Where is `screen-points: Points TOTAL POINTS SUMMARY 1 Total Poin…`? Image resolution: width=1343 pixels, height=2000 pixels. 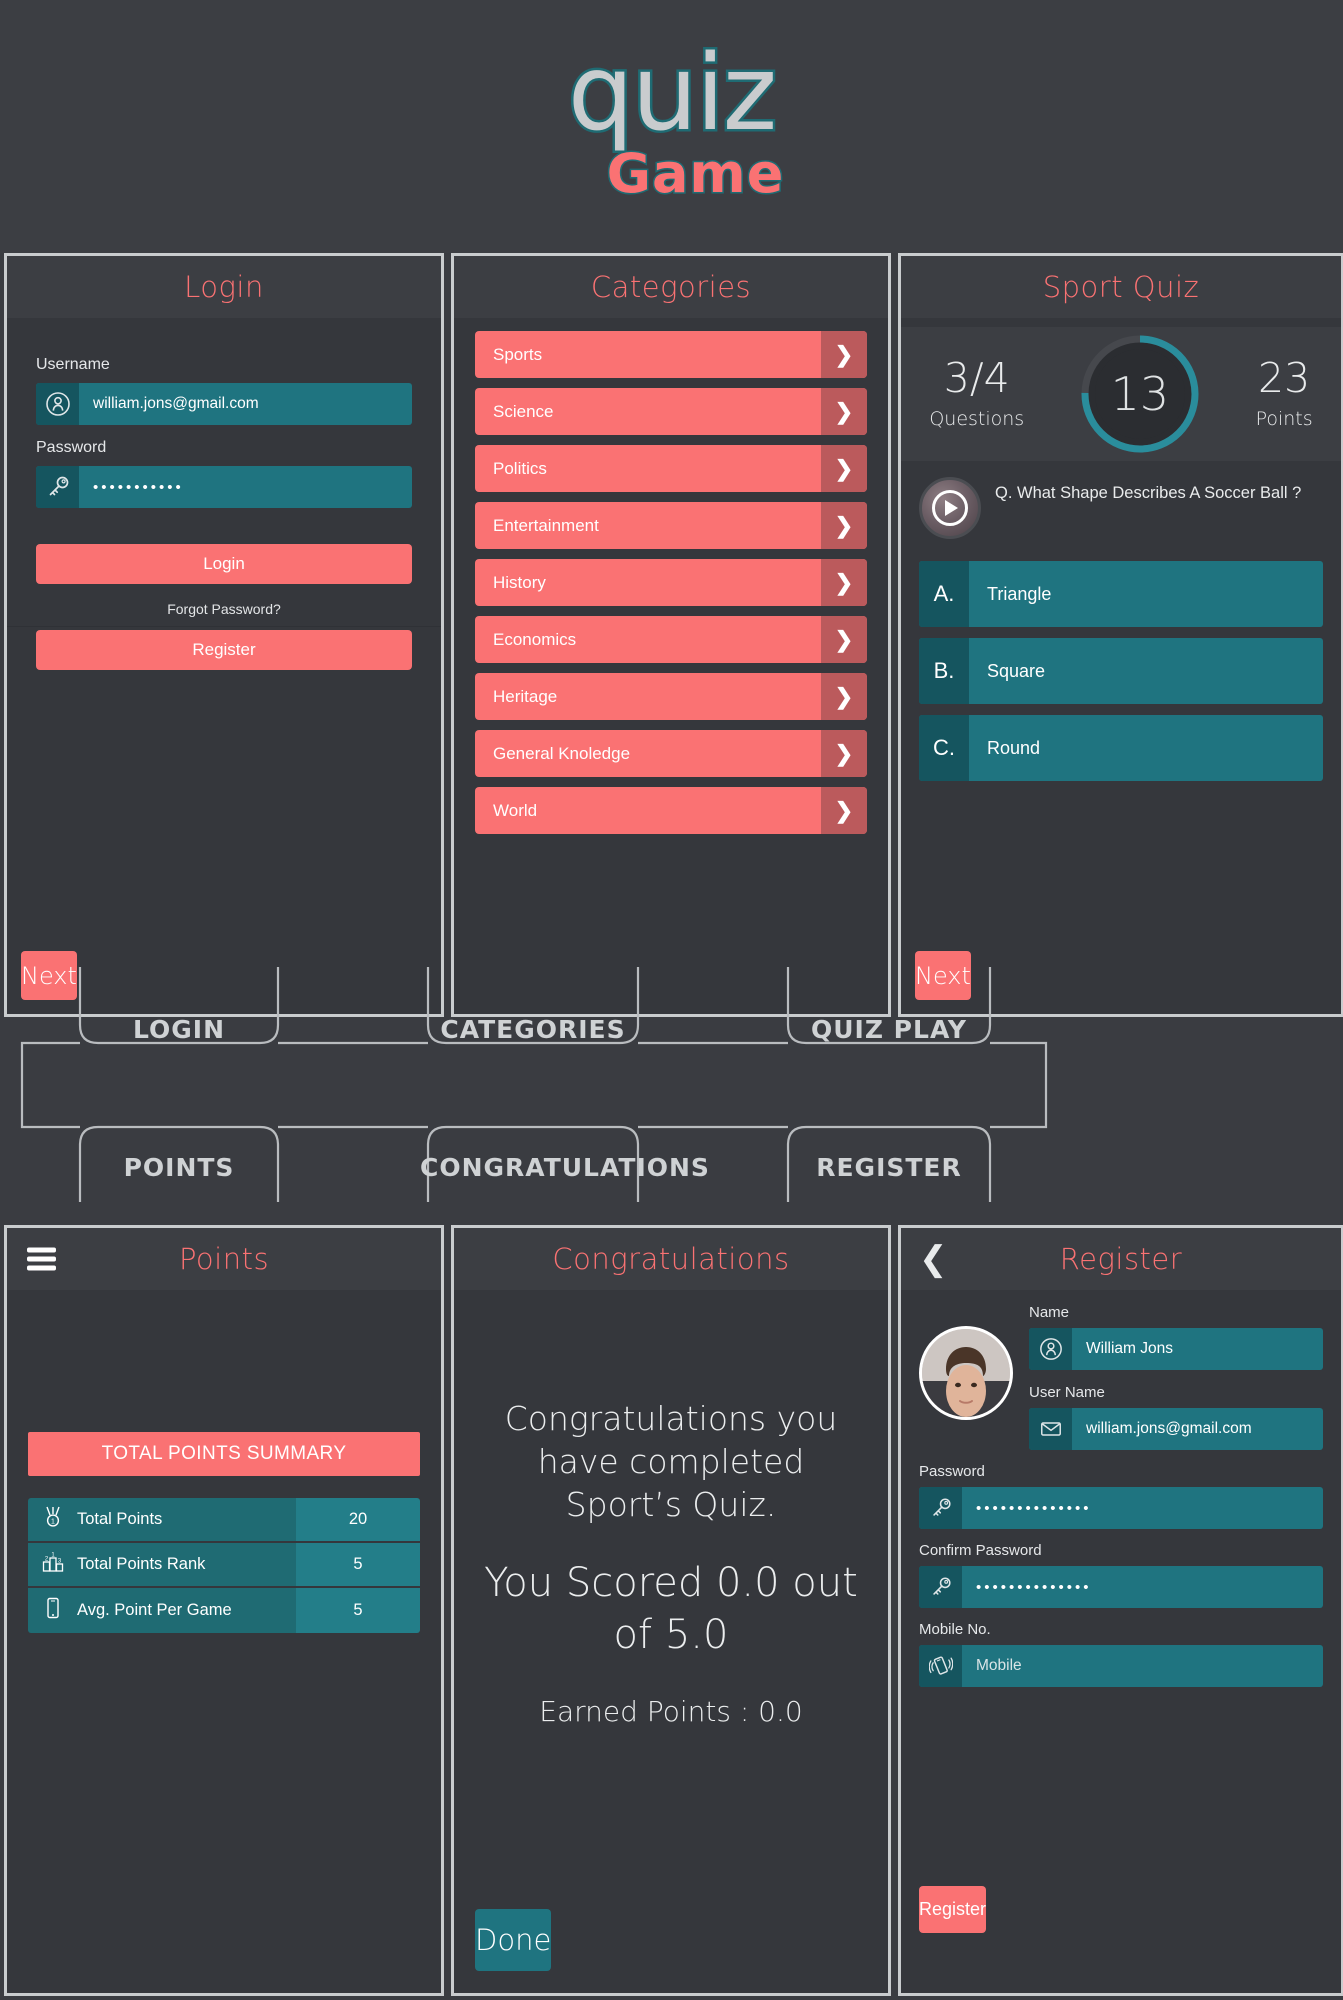 screen-points: Points TOTAL POINTS SUMMARY 1 Total Poin… is located at coordinates (224, 1610).